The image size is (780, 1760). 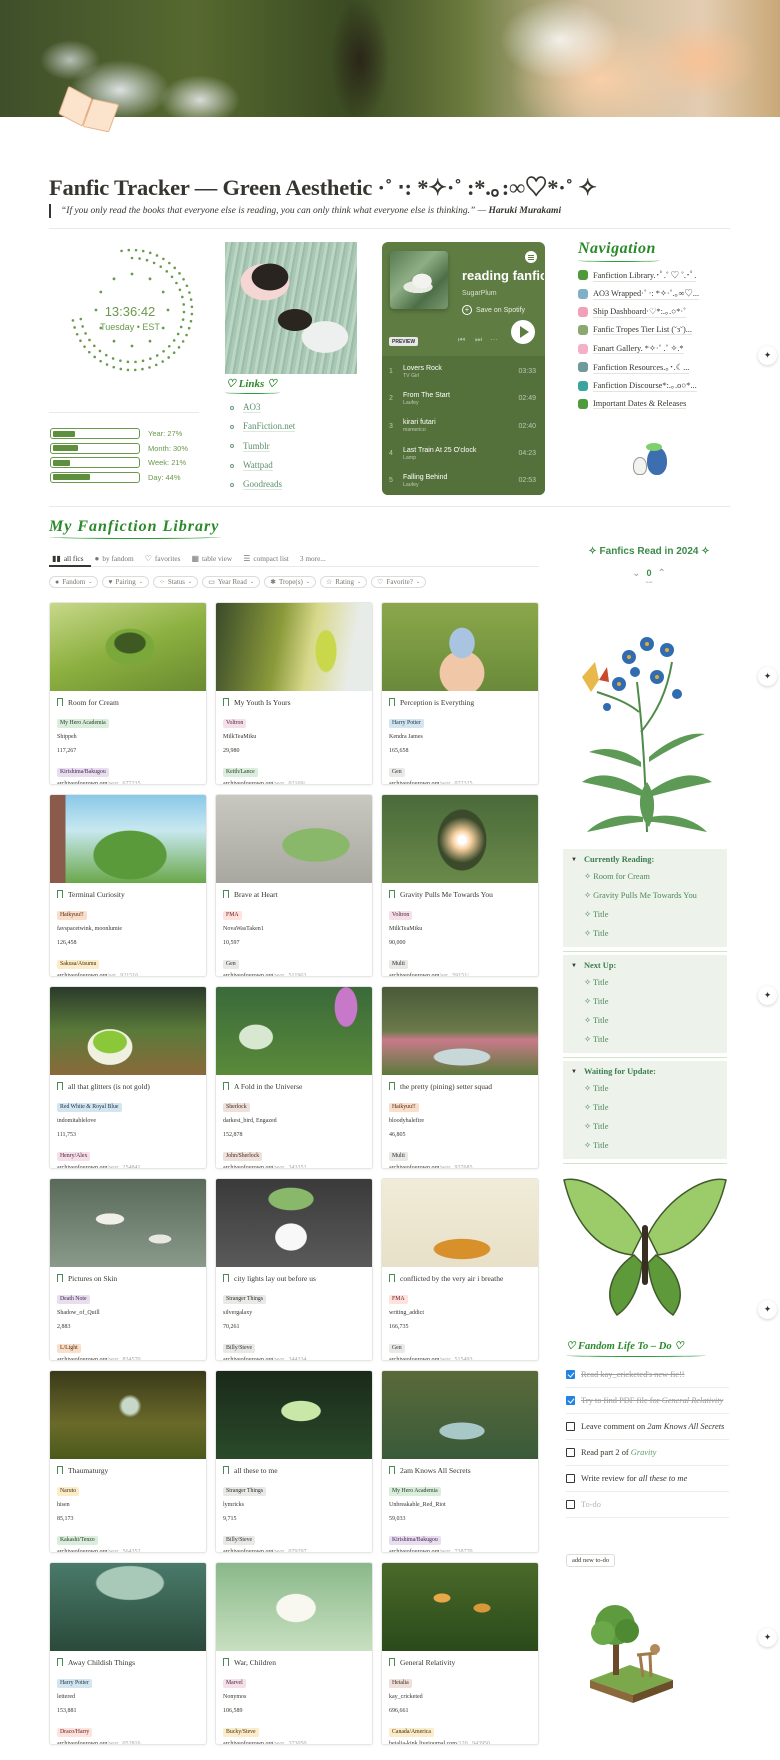 What do you see at coordinates (128, 974) in the screenshot?
I see `fic-url: archiveofourown.org/ser...921516` at bounding box center [128, 974].